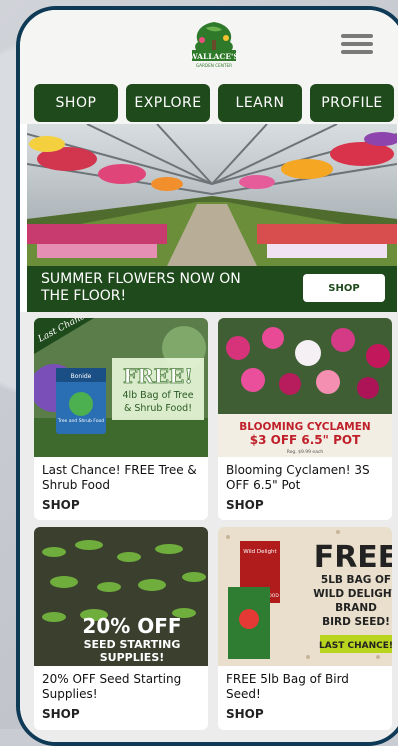  Describe the element at coordinates (355, 646) in the screenshot. I see `svg-text: LAST CHANCE!` at that location.